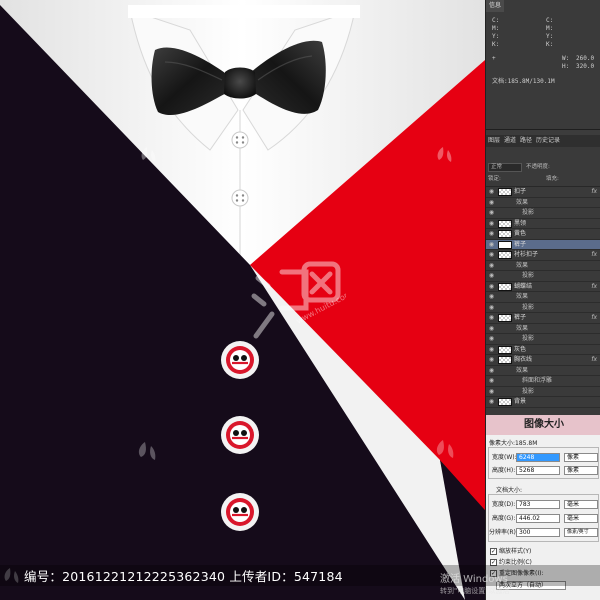 This screenshot has width=600, height=600. I want to click on info-label: W:, so click(566, 58).